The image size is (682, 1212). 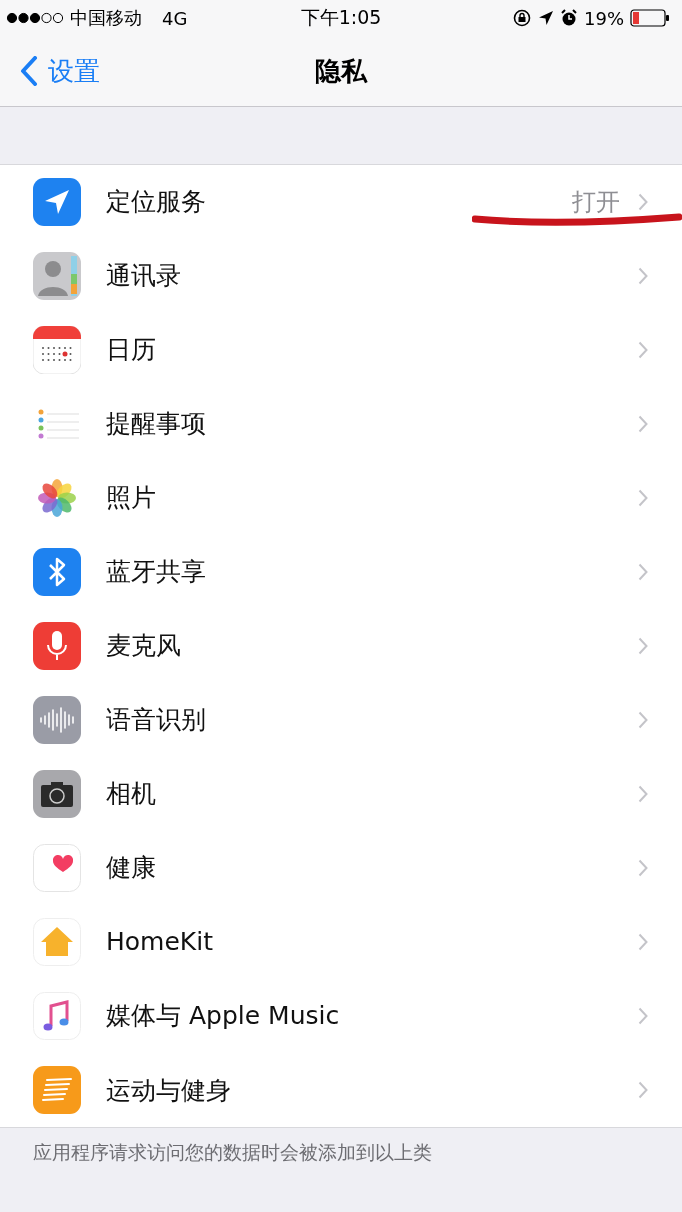 I want to click on back-chevron-icon, so click(x=29, y=71).